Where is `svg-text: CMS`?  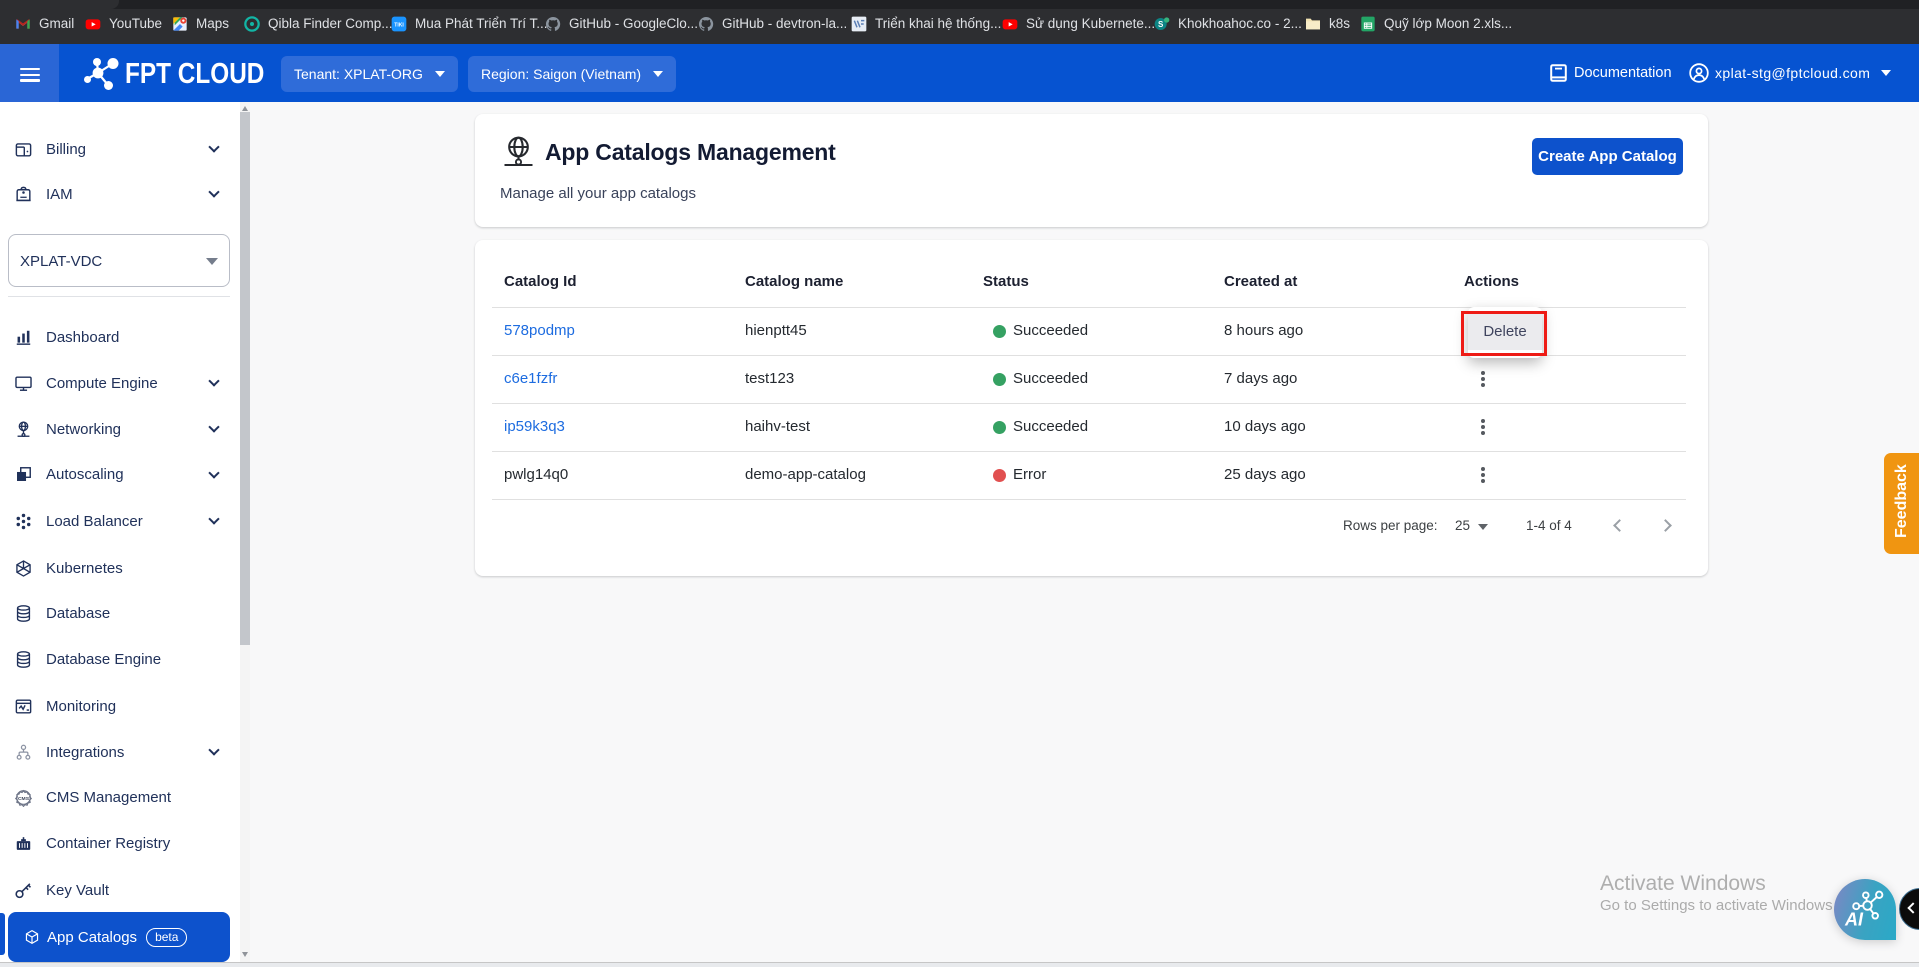
svg-text: CMS is located at coordinates (24, 799).